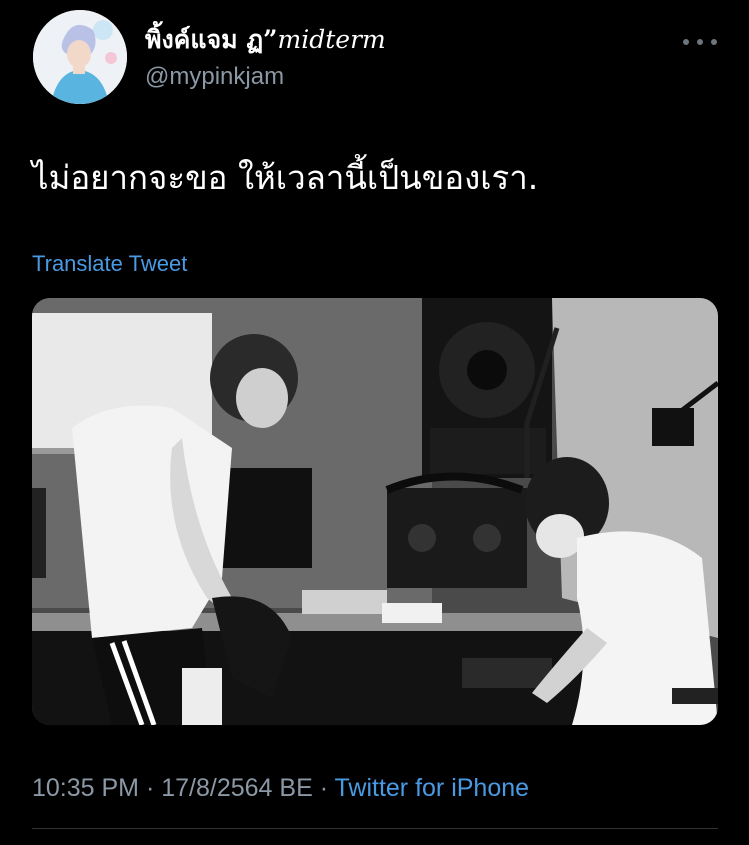  What do you see at coordinates (375, 828) in the screenshot?
I see `divider` at bounding box center [375, 828].